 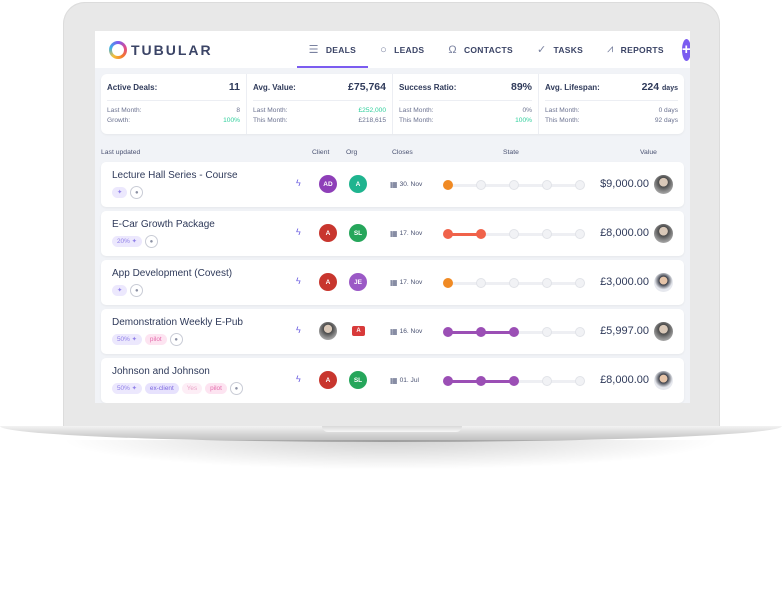 I want to click on calendar-icon: ▦, so click(x=394, y=184).